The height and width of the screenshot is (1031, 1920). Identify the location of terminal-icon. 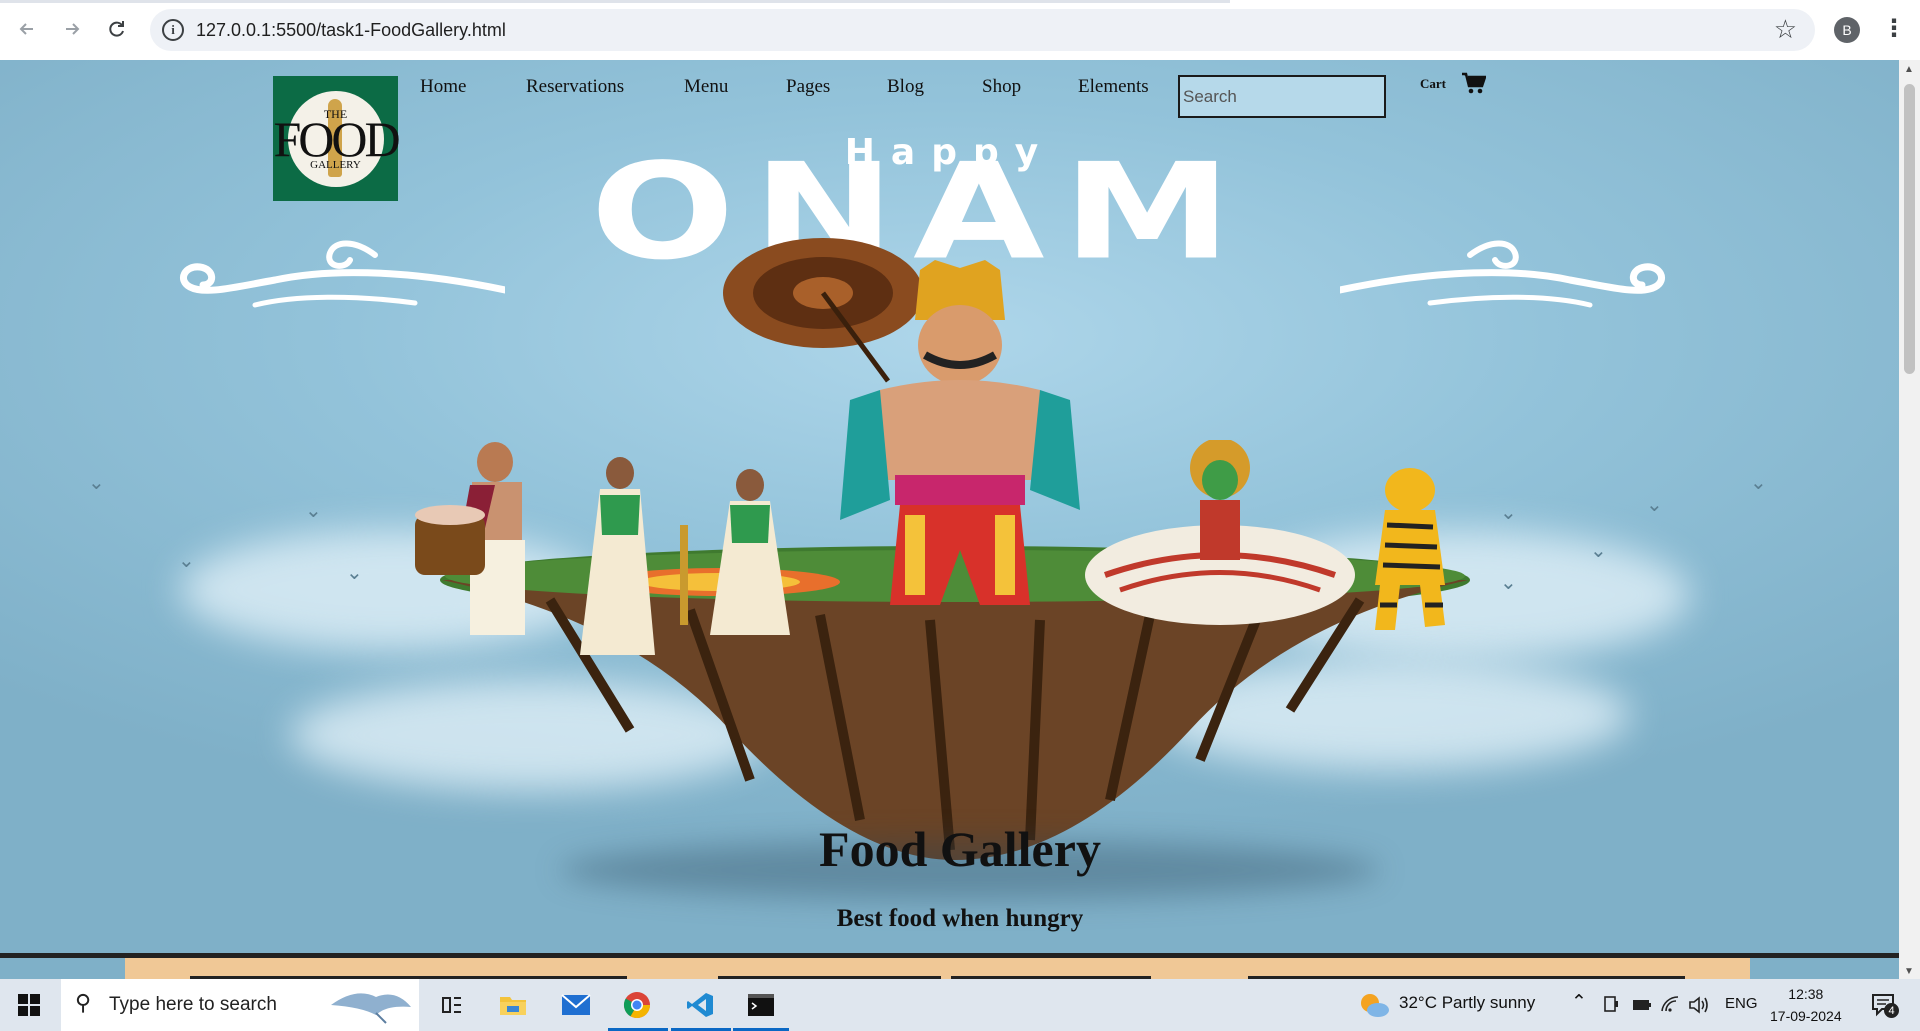
(761, 1005).